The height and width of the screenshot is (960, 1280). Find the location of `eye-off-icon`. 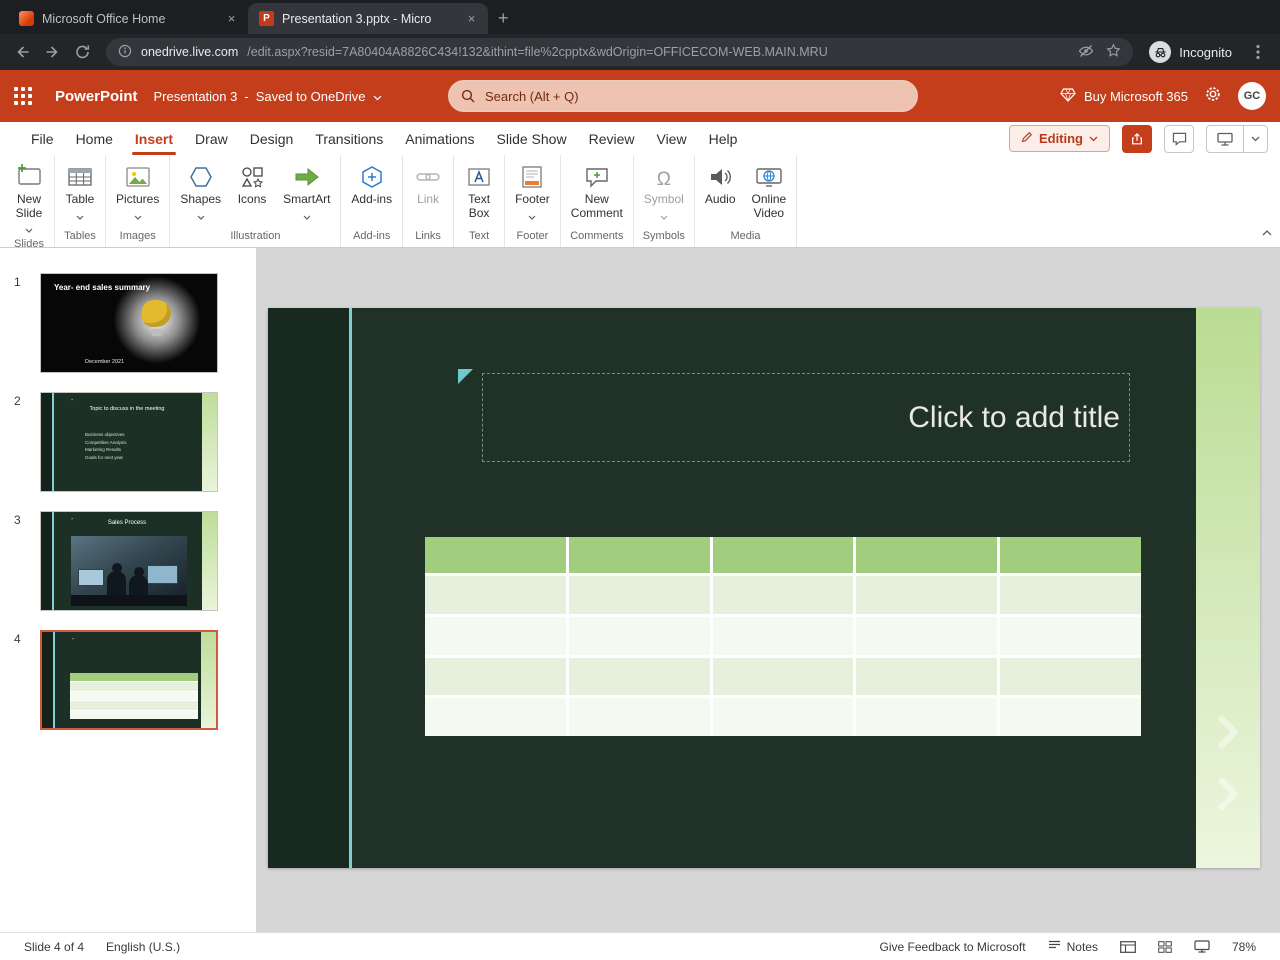

eye-off-icon is located at coordinates (1086, 52).